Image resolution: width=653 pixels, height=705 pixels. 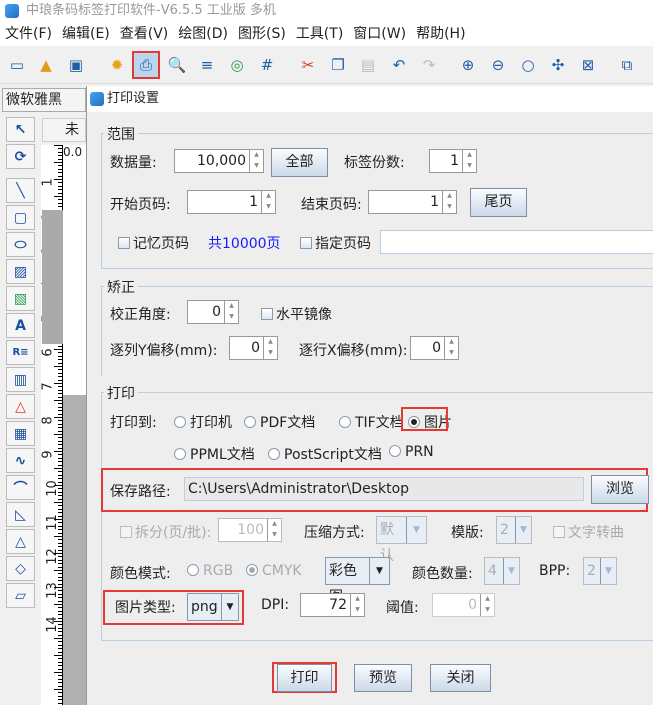 I want to click on split-checkbox: 拆分(页/批):, so click(x=165, y=532).